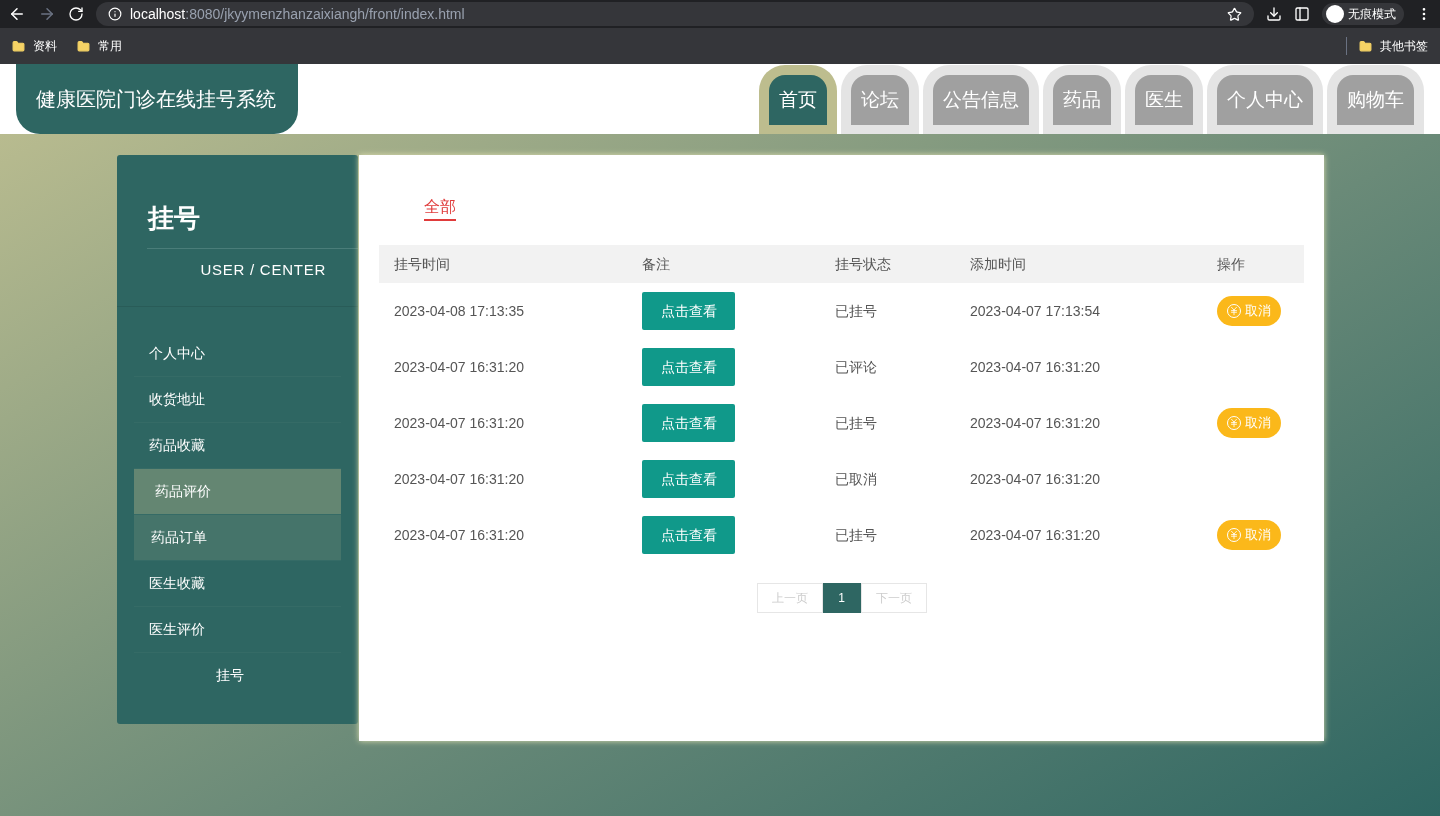 The width and height of the screenshot is (1440, 816). Describe the element at coordinates (1274, 14) in the screenshot. I see `download-icon` at that location.